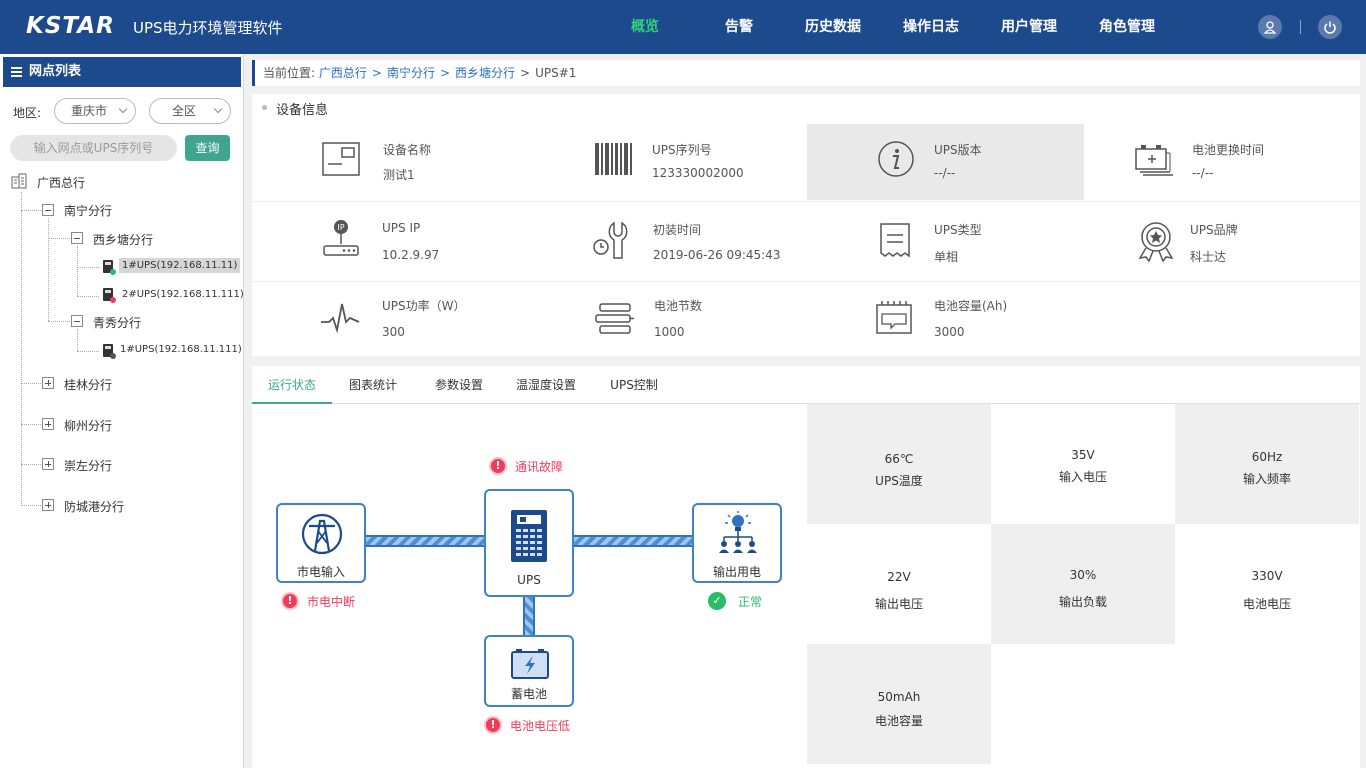 The height and width of the screenshot is (768, 1366). Describe the element at coordinates (556, 73) in the screenshot. I see `breadcrumb-current: UPS#1` at that location.